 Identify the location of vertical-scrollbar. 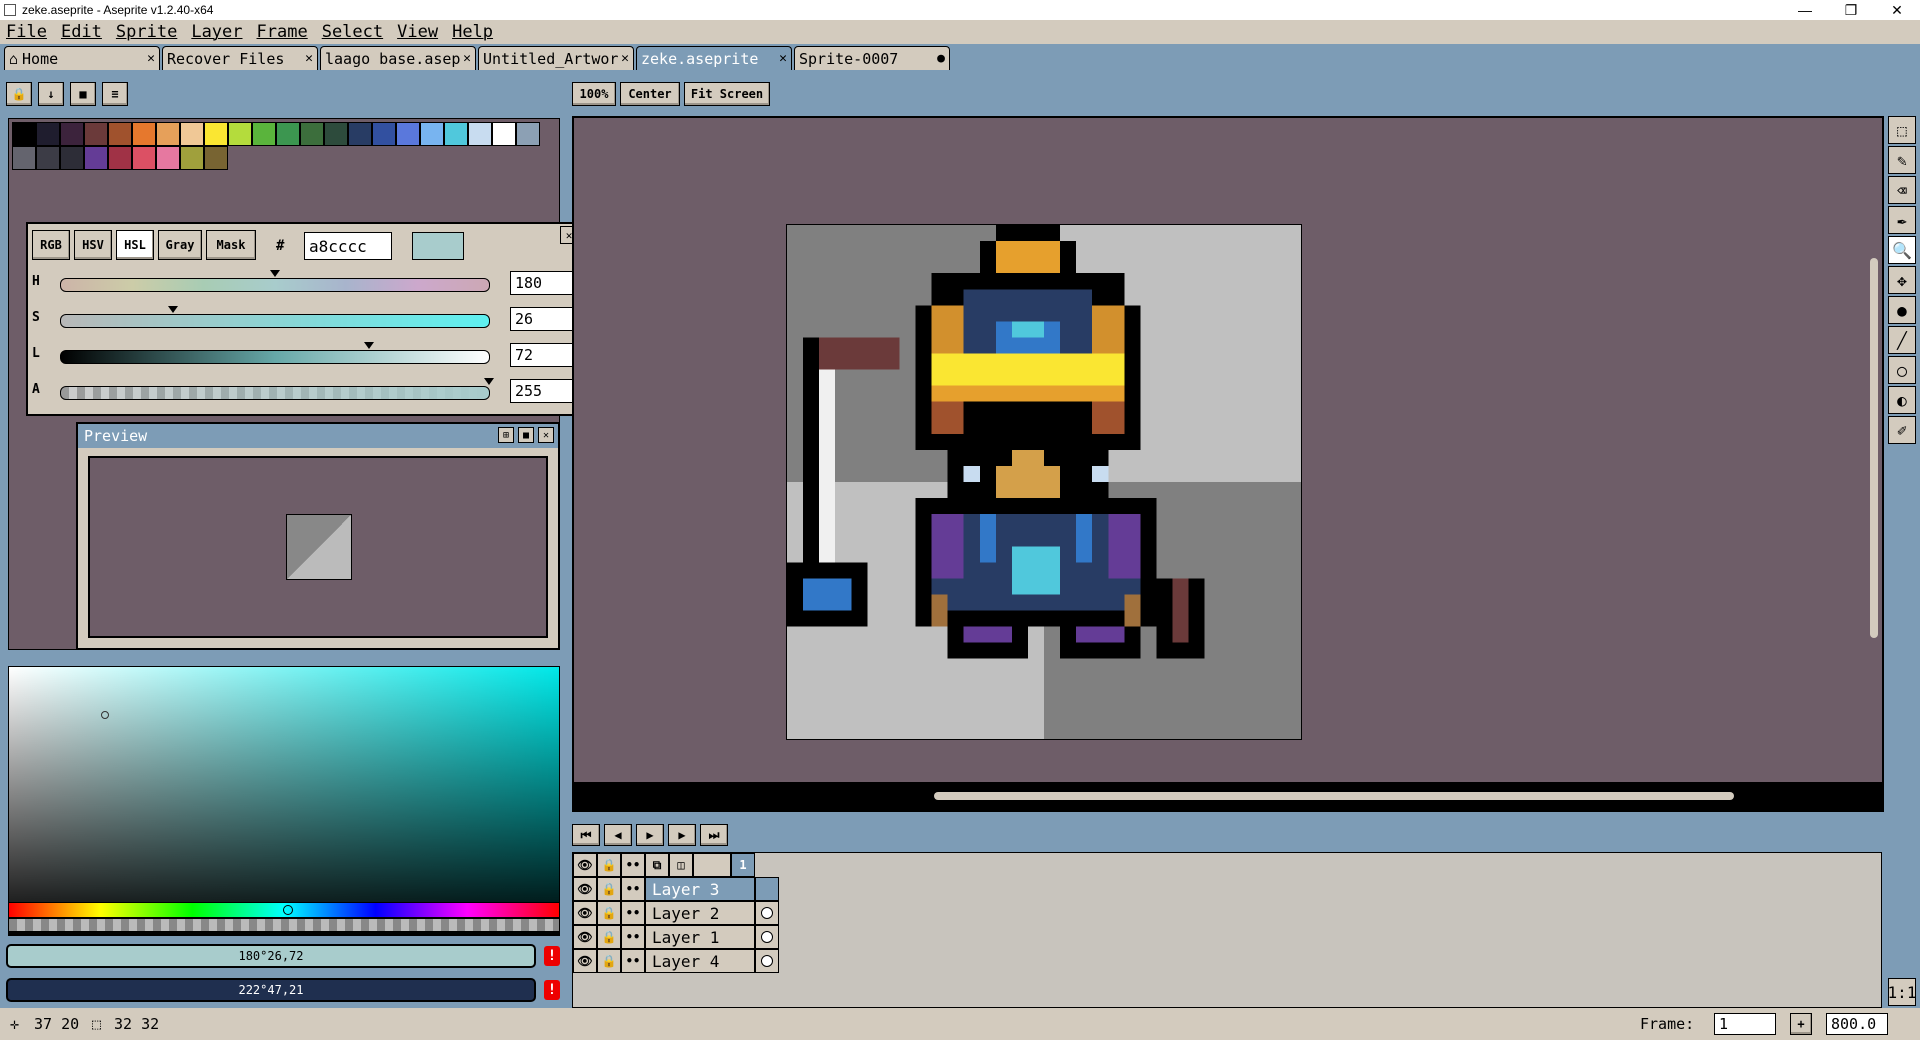
(1874, 448).